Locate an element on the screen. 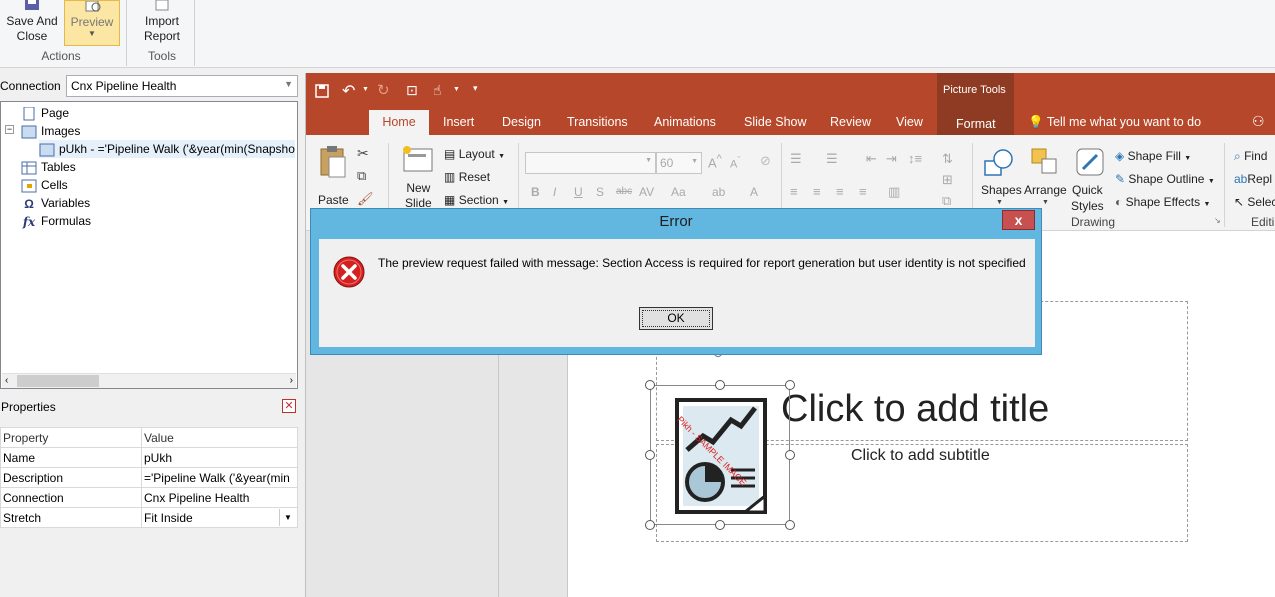  scroll-left-icon: ‹ is located at coordinates (6, 380).